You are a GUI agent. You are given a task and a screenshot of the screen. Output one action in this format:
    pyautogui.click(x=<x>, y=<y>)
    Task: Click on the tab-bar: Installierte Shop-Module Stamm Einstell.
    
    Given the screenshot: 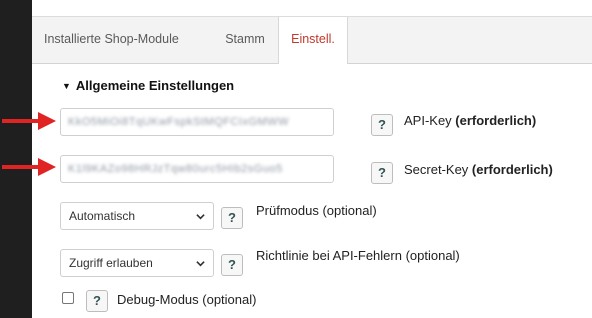 What is the action you would take?
    pyautogui.click(x=312, y=40)
    